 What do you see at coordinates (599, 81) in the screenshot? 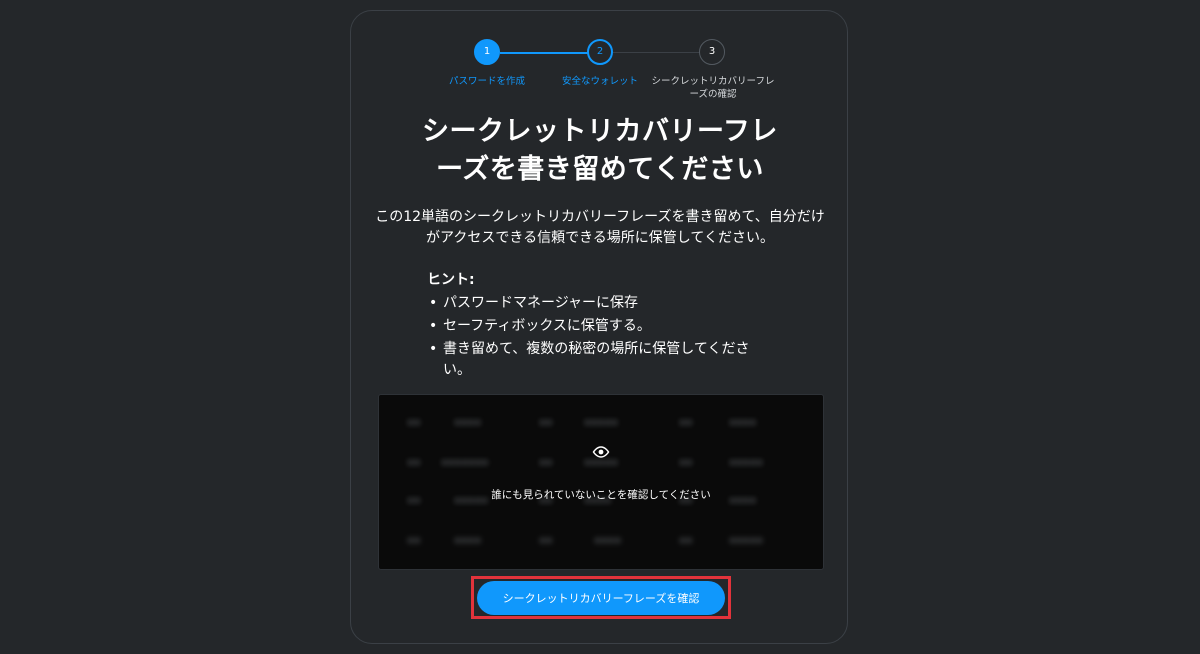
I see `step-2-label: 安全なウォレット` at bounding box center [599, 81].